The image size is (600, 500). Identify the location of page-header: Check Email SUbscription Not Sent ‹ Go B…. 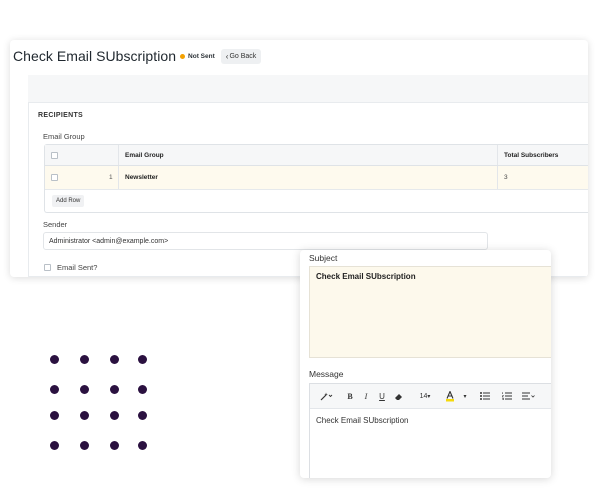
(137, 56).